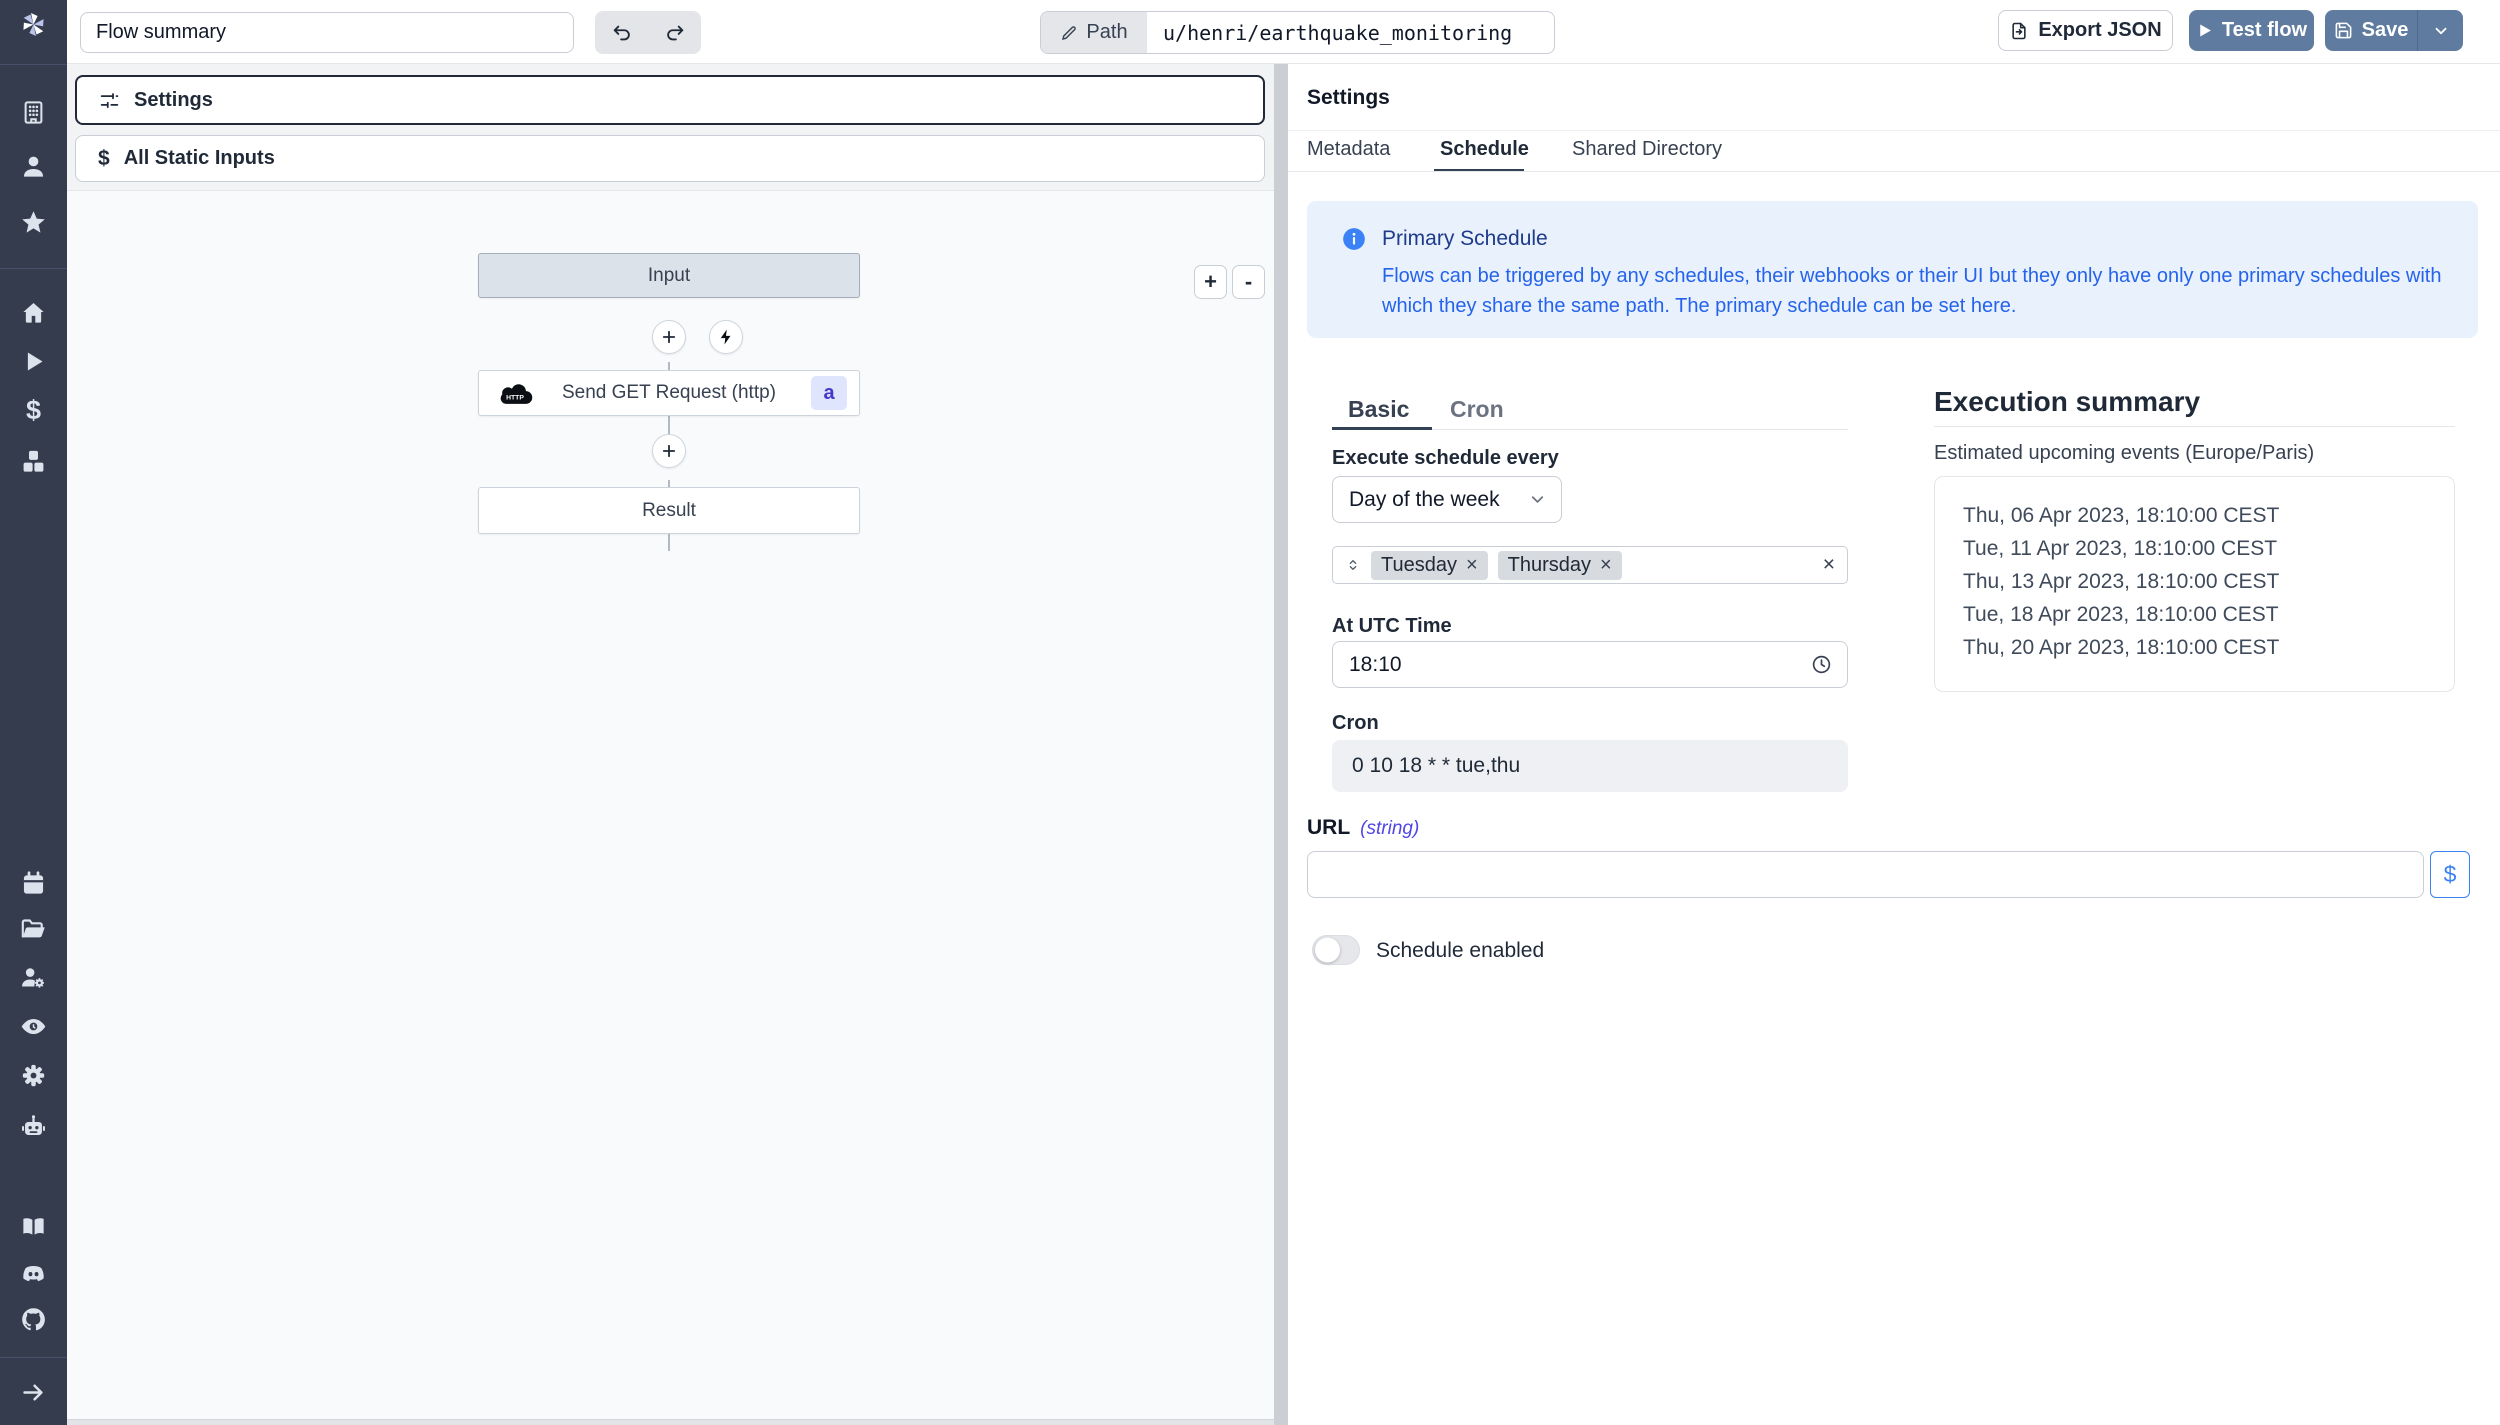  I want to click on home-icon, so click(33, 312).